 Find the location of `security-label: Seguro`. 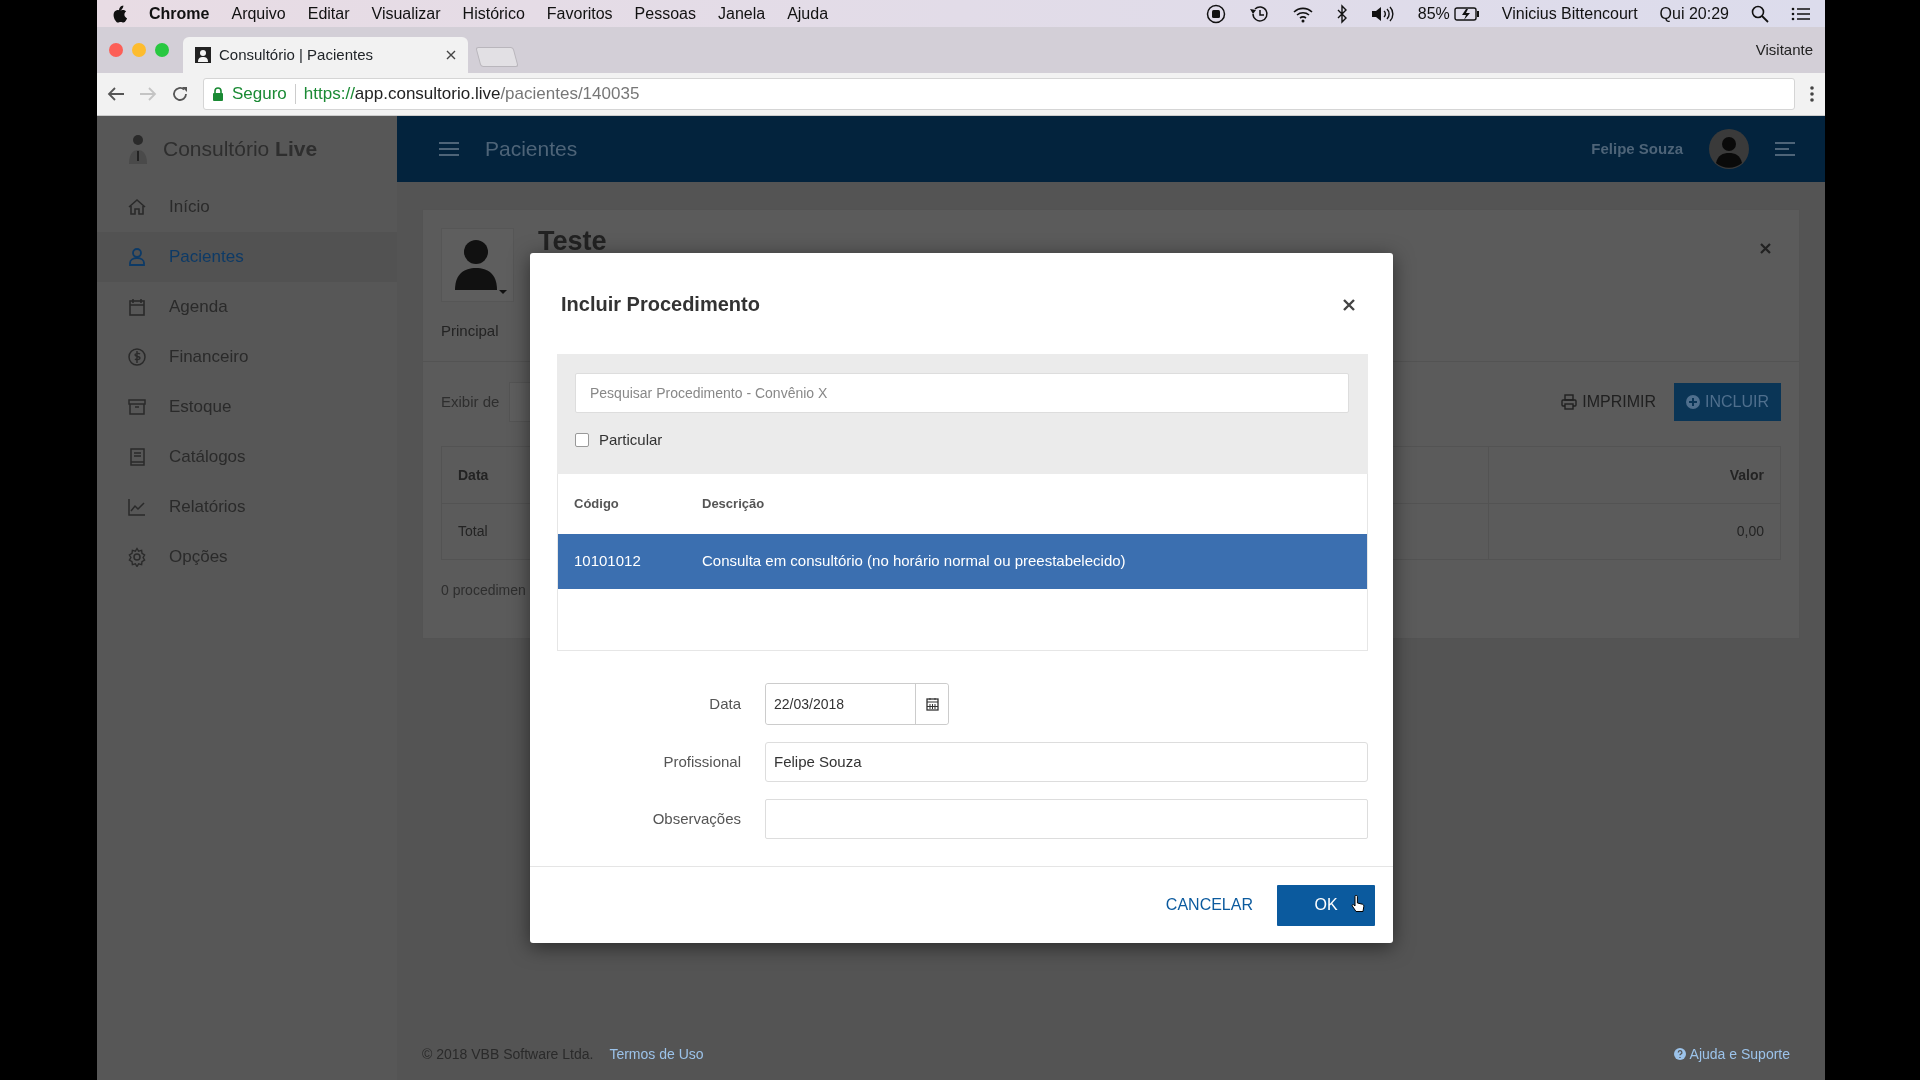

security-label: Seguro is located at coordinates (259, 94).